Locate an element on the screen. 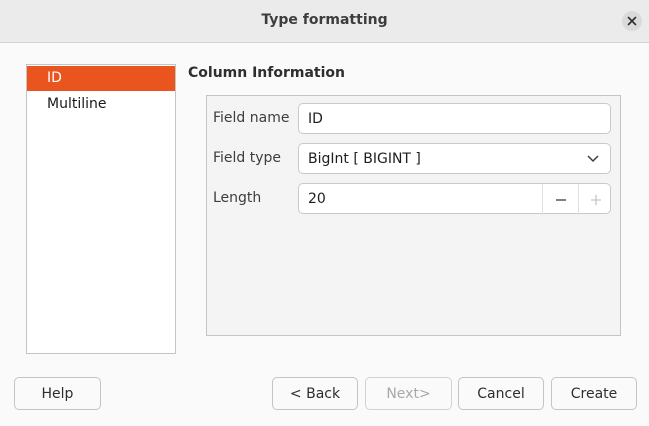 The image size is (649, 426). decrement-button is located at coordinates (561, 199).